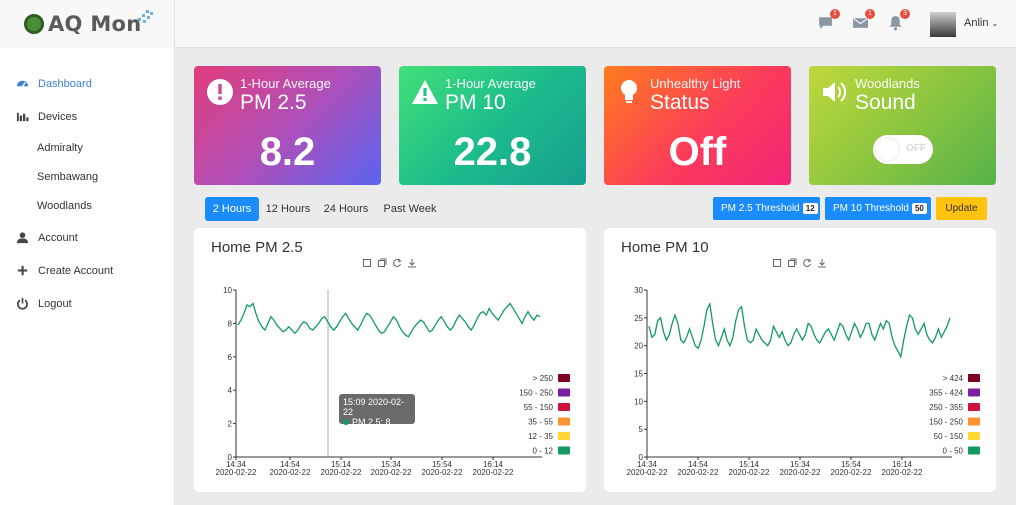 This screenshot has width=1016, height=505. I want to click on legend-label: 0 - 50, so click(953, 451).